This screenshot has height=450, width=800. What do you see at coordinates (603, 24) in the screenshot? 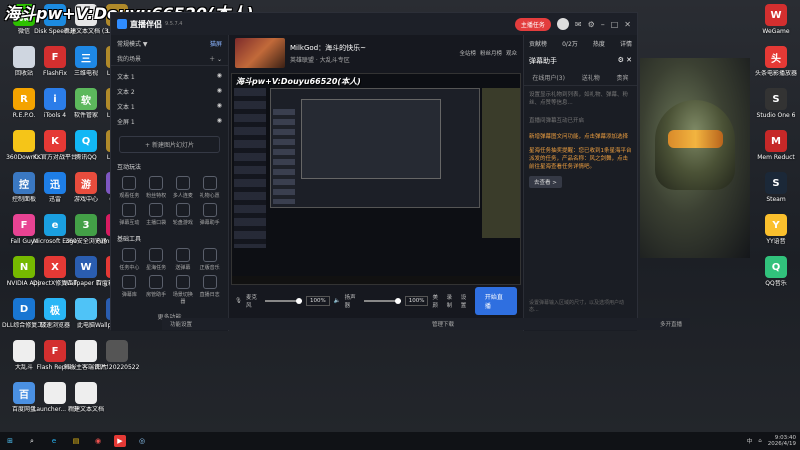
I see `minimize-icon: –` at bounding box center [603, 24].